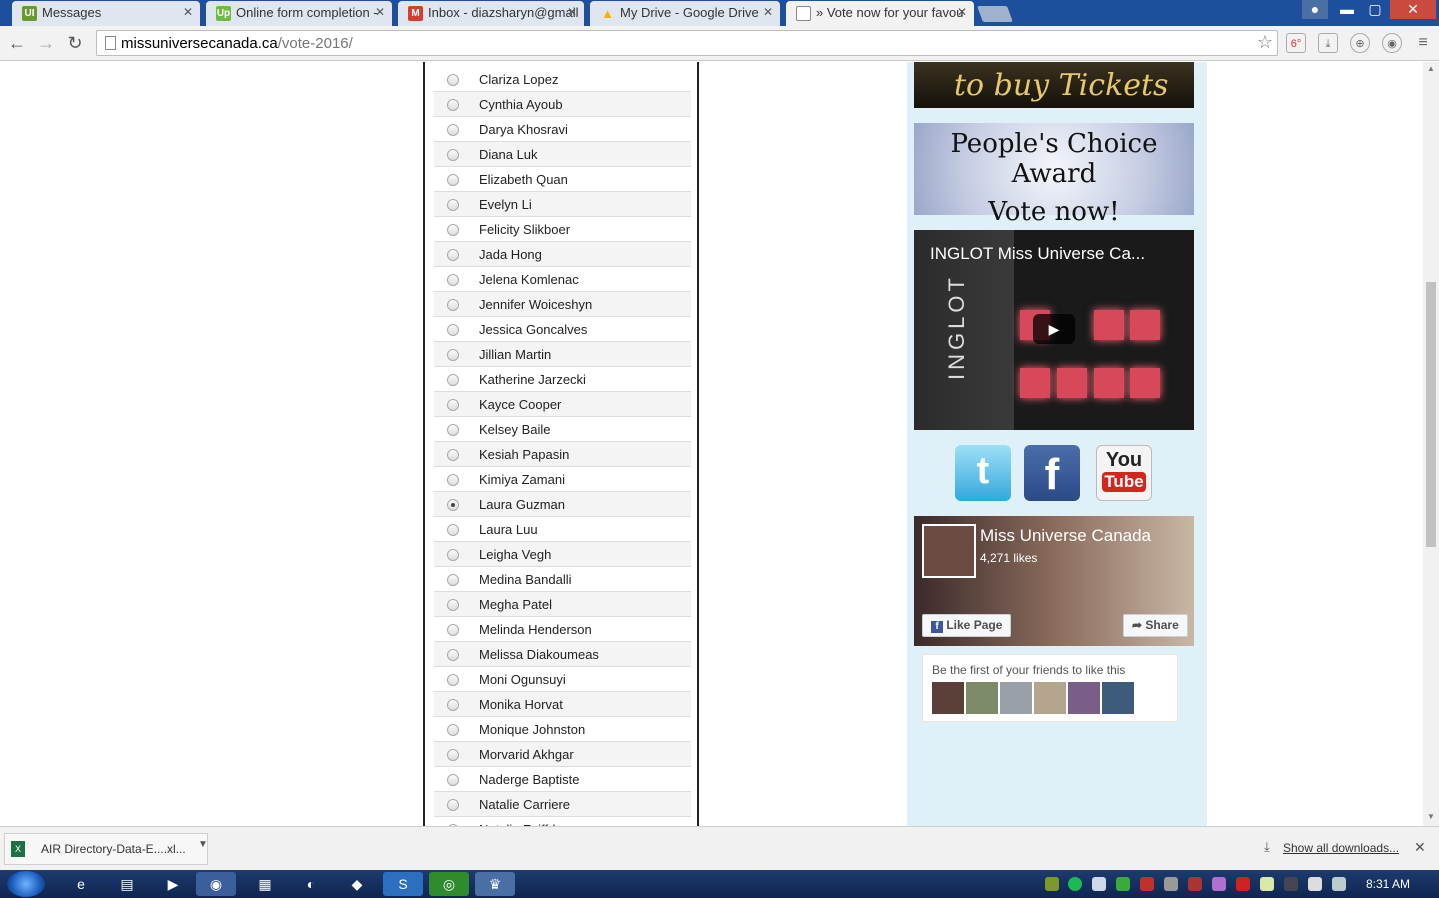 The height and width of the screenshot is (898, 1439). I want to click on candidate-row: Kayce Cooper, so click(562, 404).